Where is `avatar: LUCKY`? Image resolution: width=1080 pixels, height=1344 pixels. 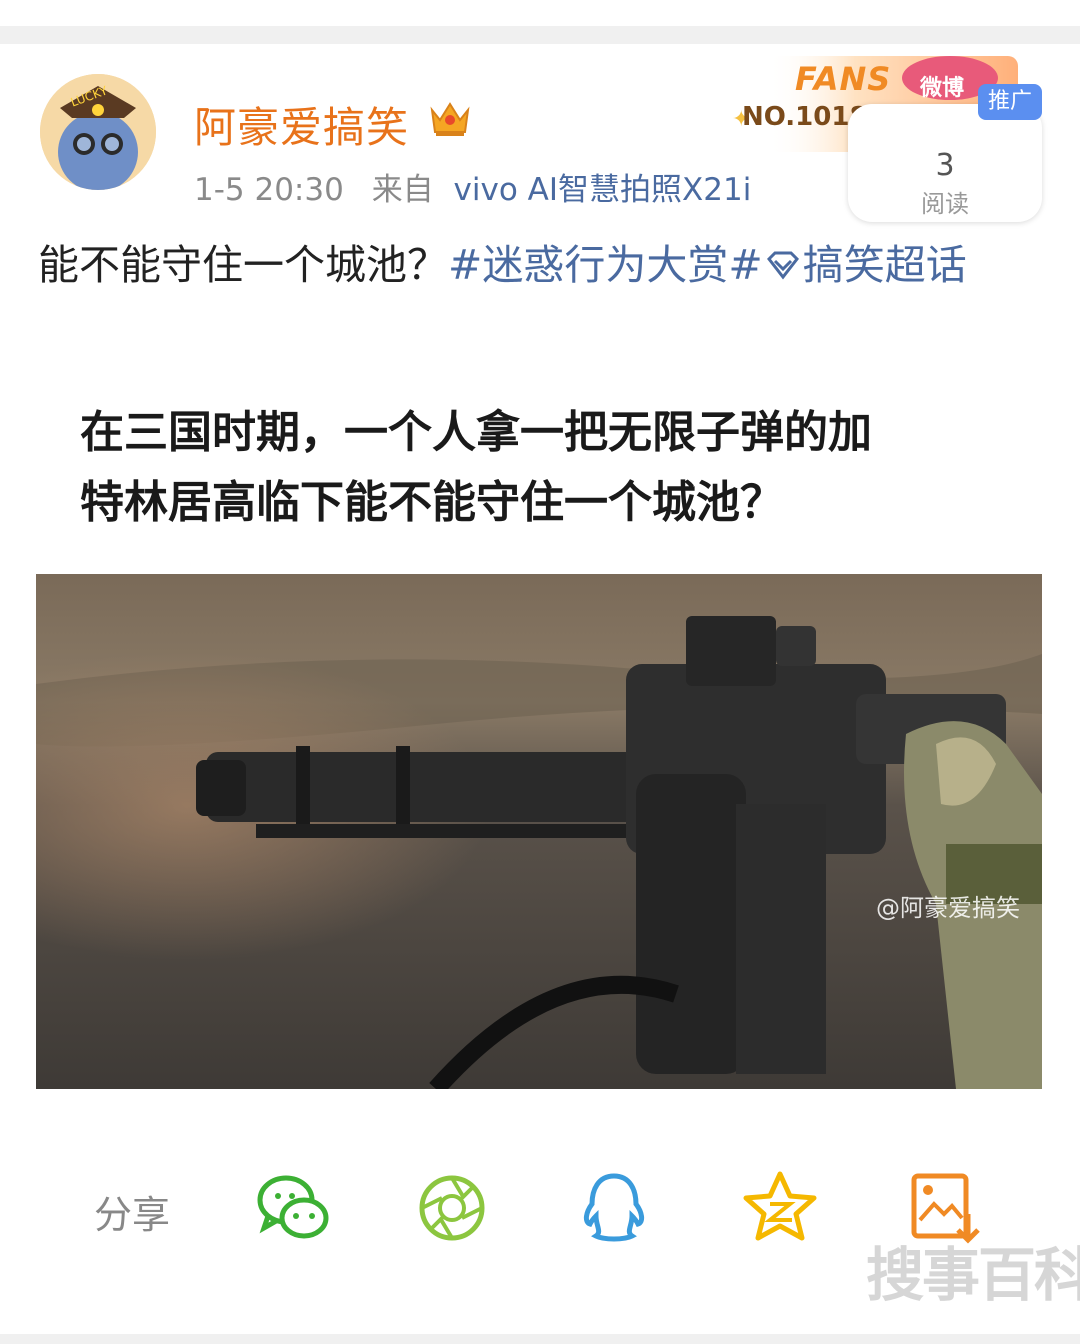
avatar: LUCKY is located at coordinates (98, 132).